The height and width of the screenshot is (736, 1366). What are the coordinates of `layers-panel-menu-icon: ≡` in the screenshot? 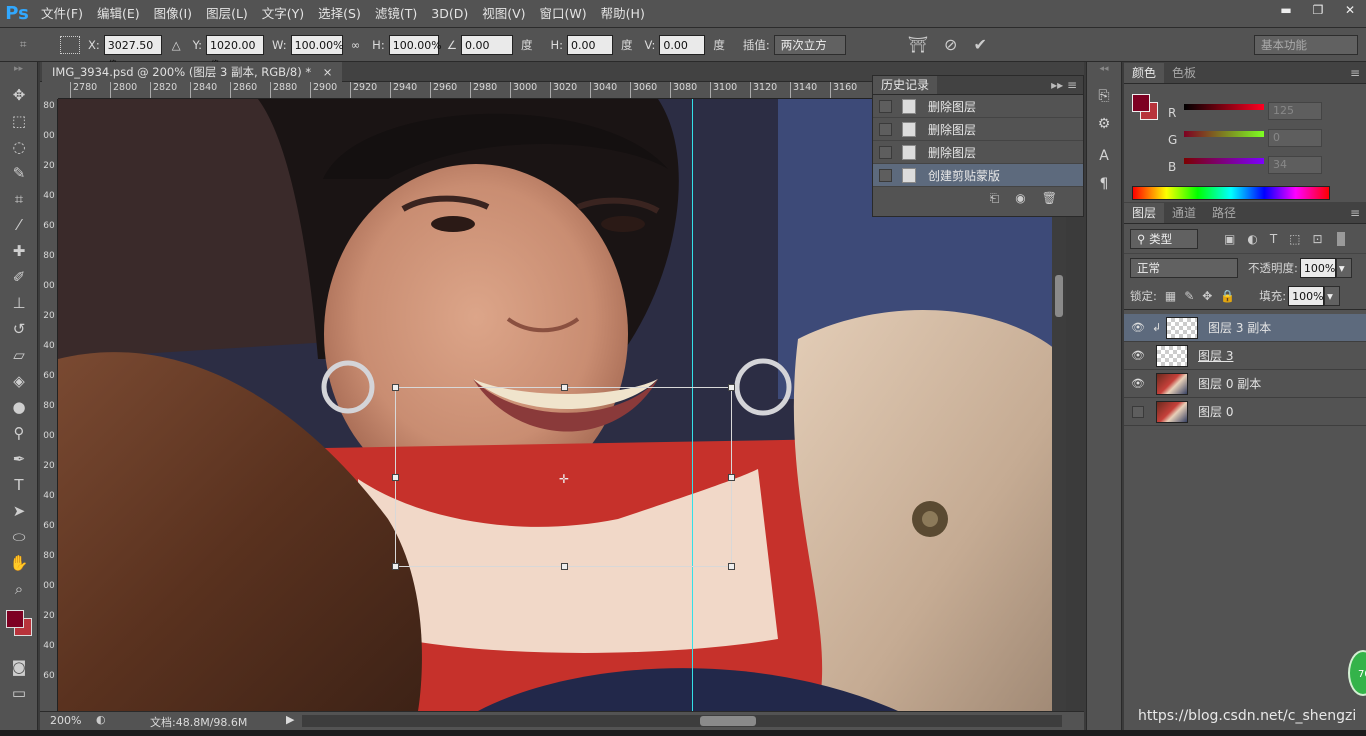 It's located at (1358, 213).